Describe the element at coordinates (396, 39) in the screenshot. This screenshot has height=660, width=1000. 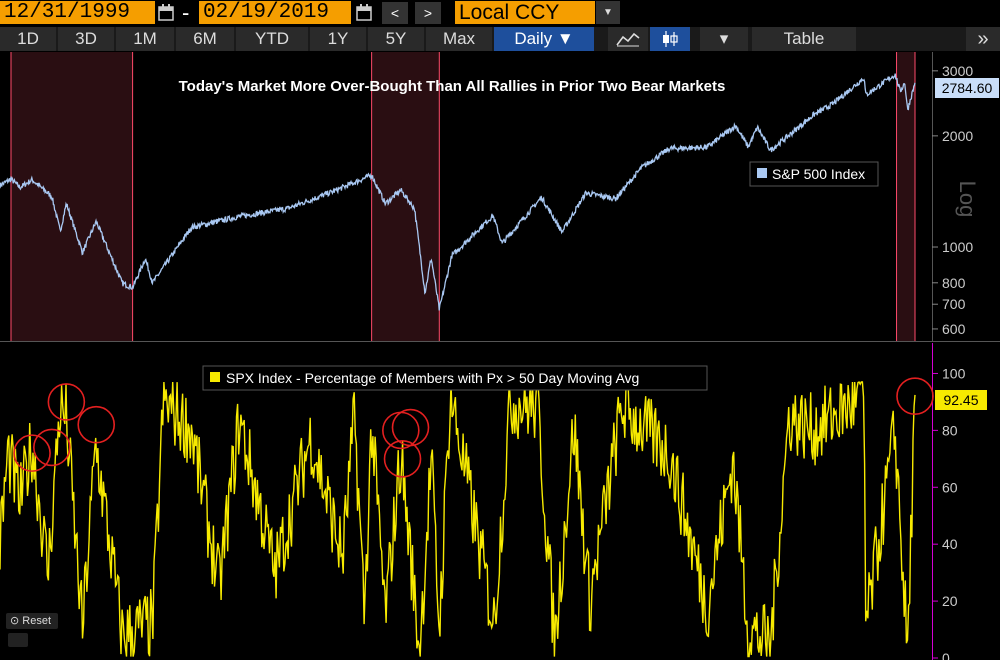
I see `tab-5y: 5Y` at that location.